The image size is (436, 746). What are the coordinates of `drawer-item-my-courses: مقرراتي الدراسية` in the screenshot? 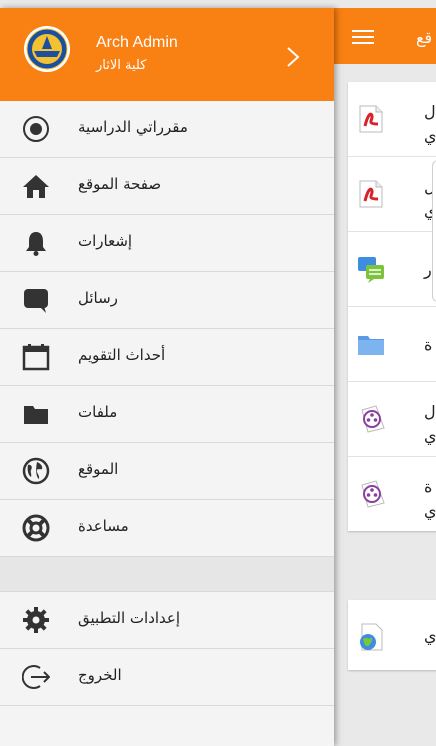 It's located at (167, 129).